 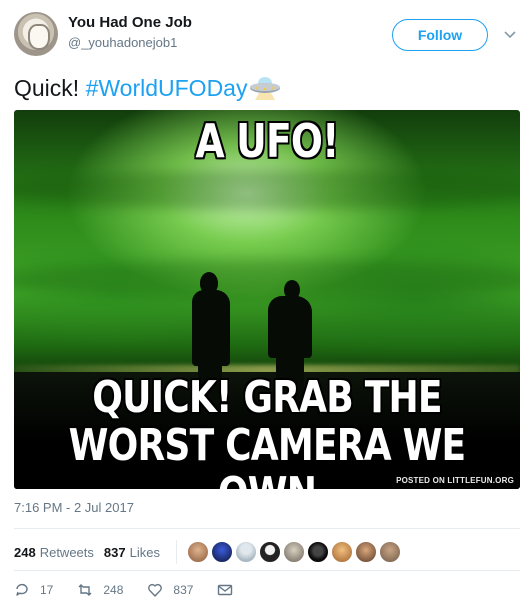 I want to click on meme-top-caption: A UFO!, so click(x=267, y=141).